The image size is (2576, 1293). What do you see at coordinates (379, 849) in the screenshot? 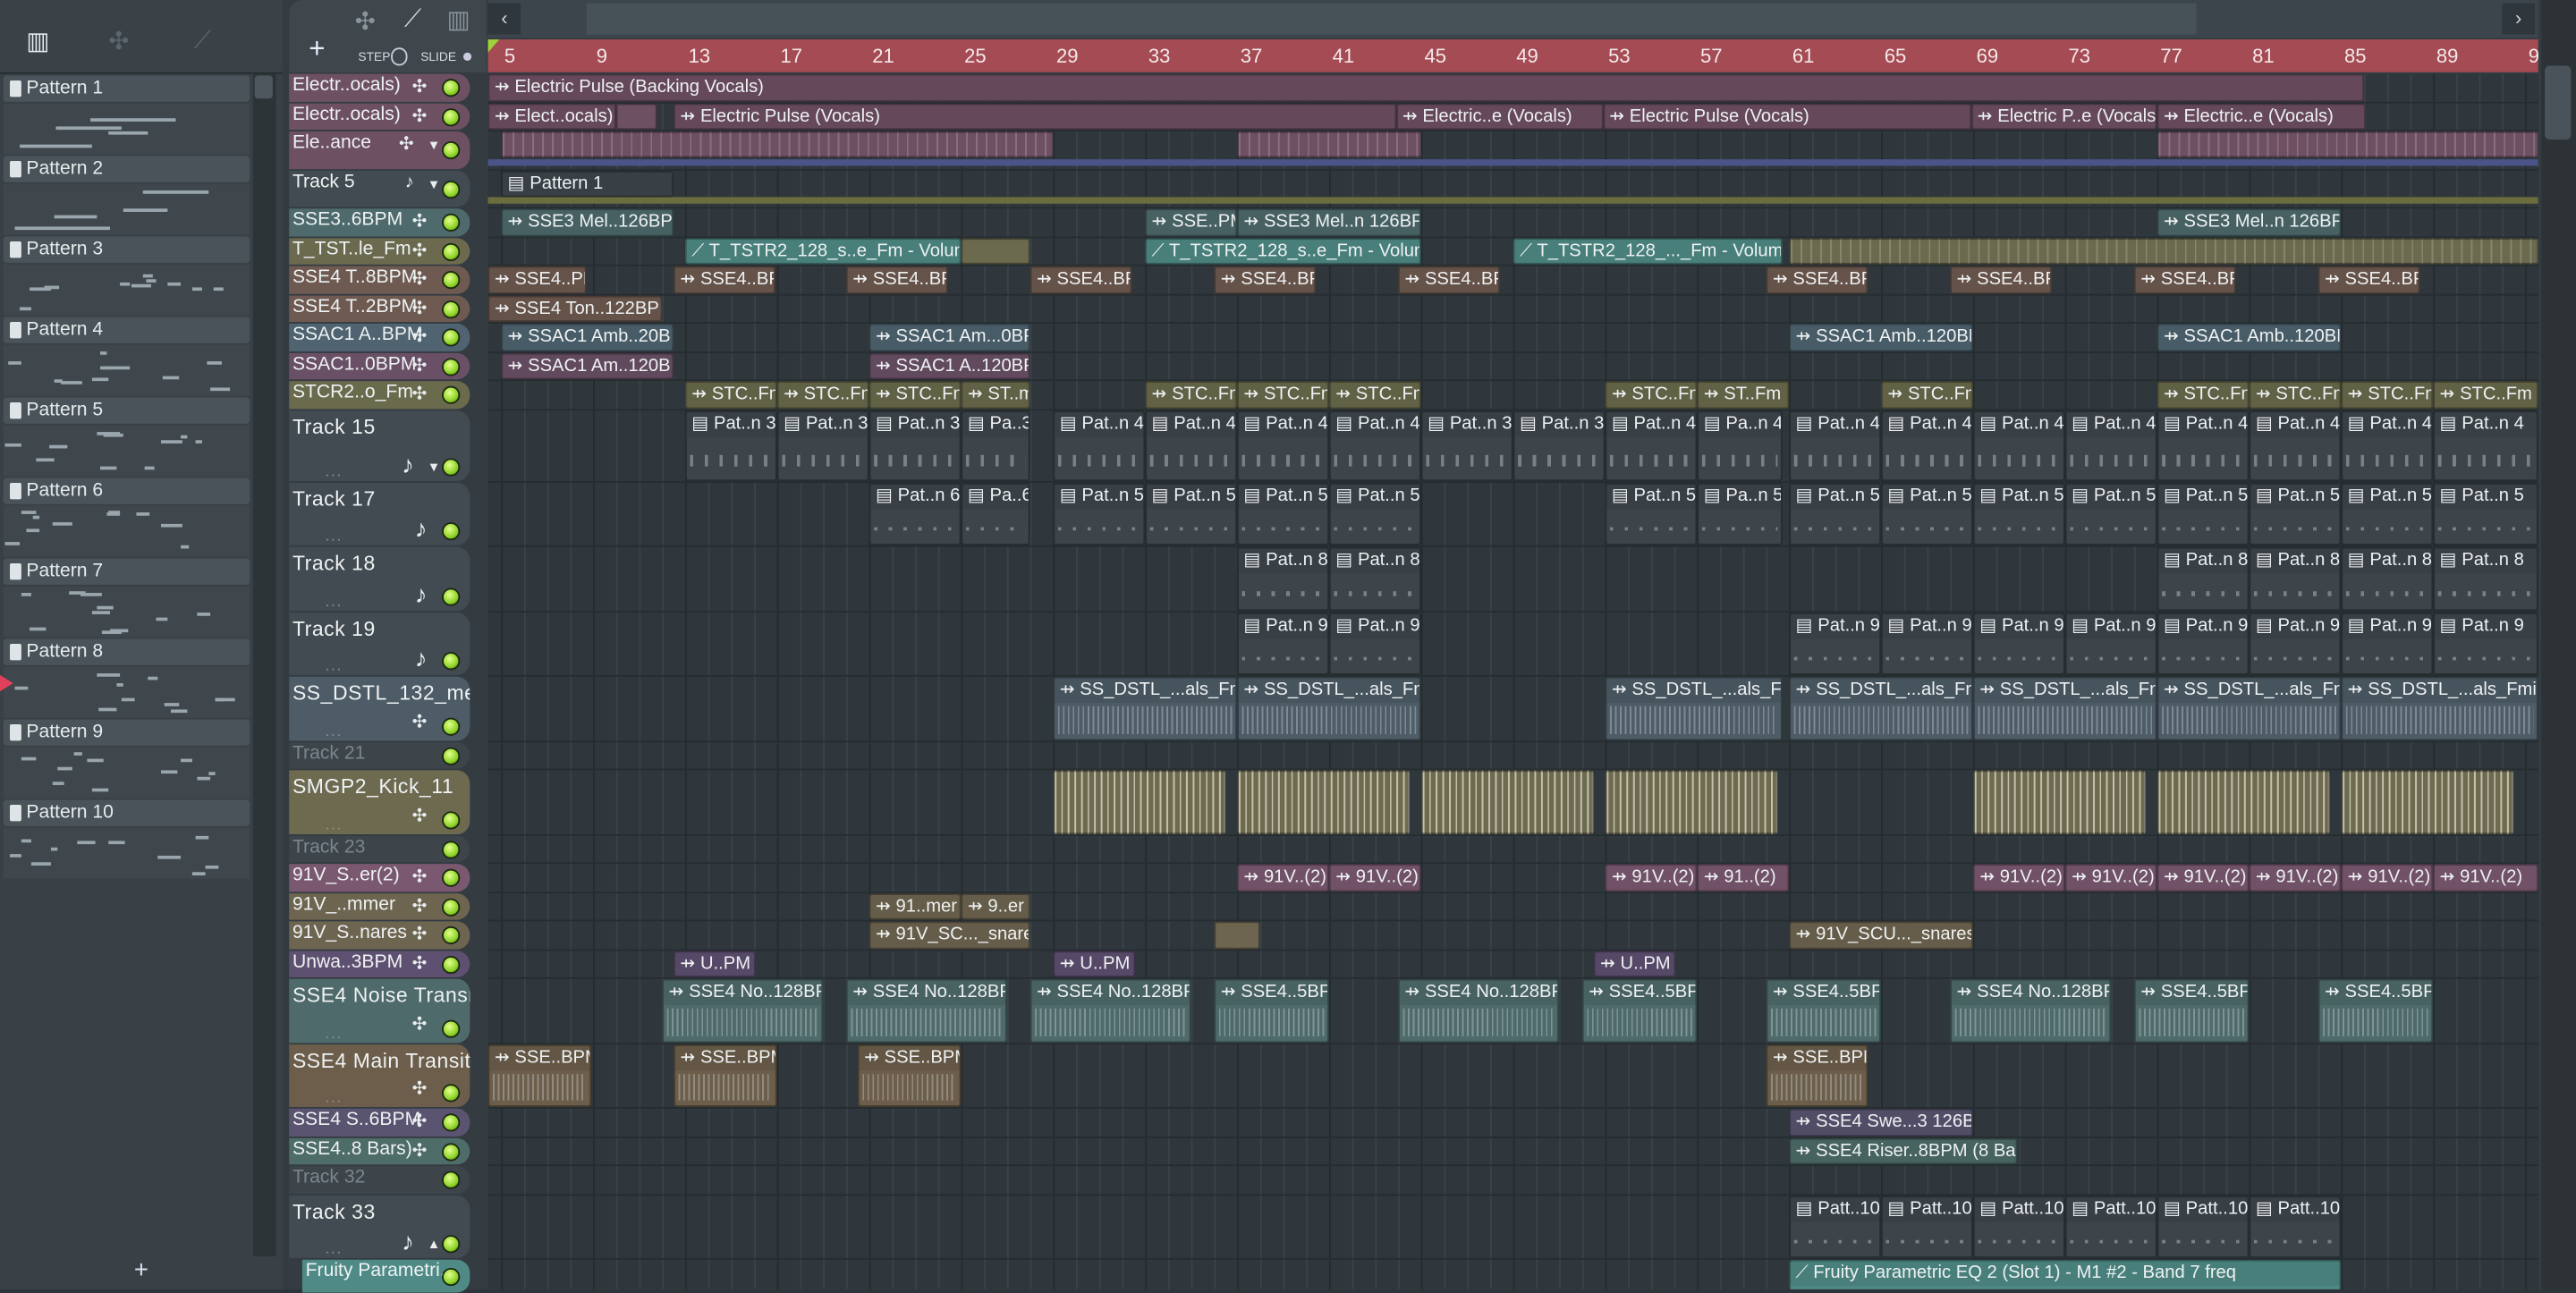
I see `track-header: Track 23` at bounding box center [379, 849].